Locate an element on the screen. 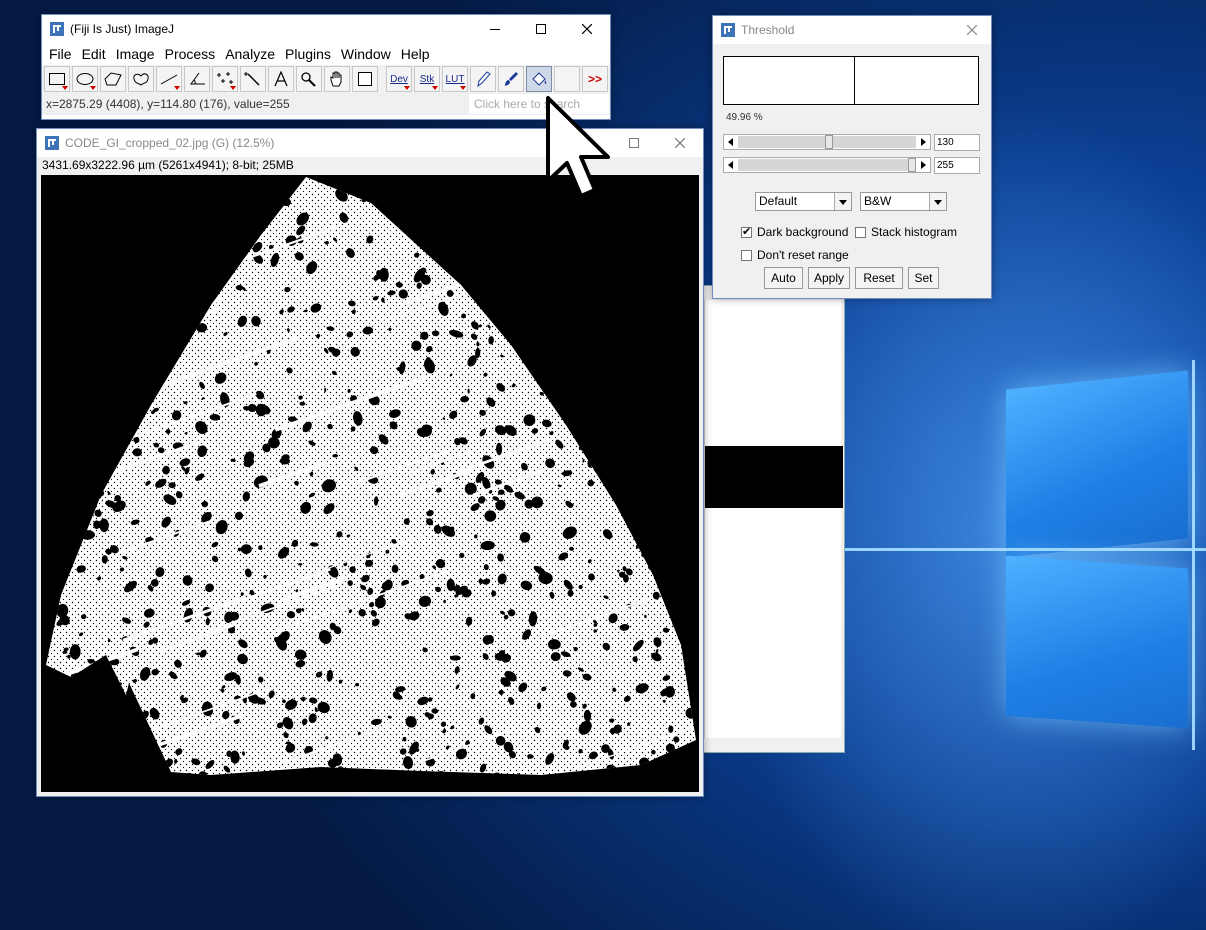 This screenshot has width=1206, height=930. maximize-button is located at coordinates (541, 29).